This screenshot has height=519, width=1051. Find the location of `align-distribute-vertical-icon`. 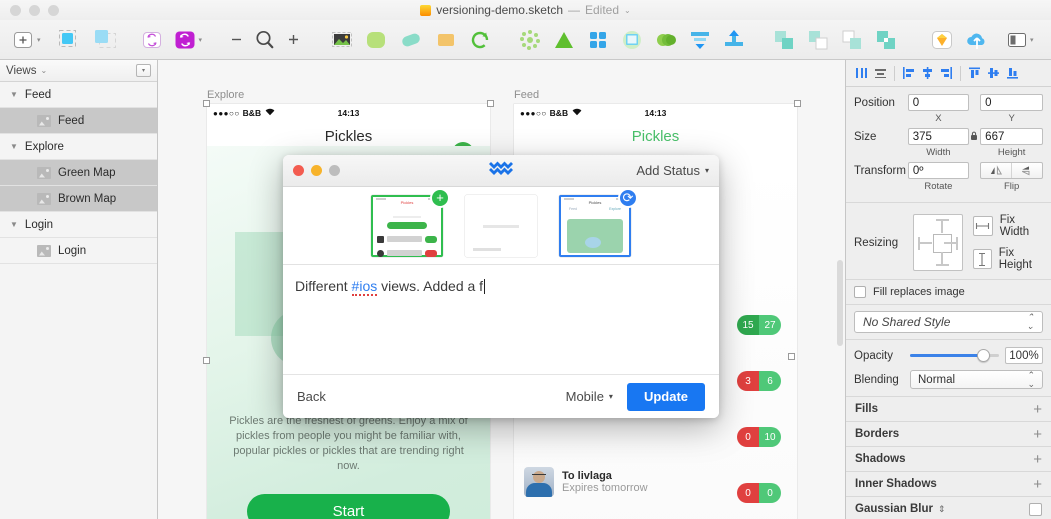

align-distribute-vertical-icon is located at coordinates (880, 73).